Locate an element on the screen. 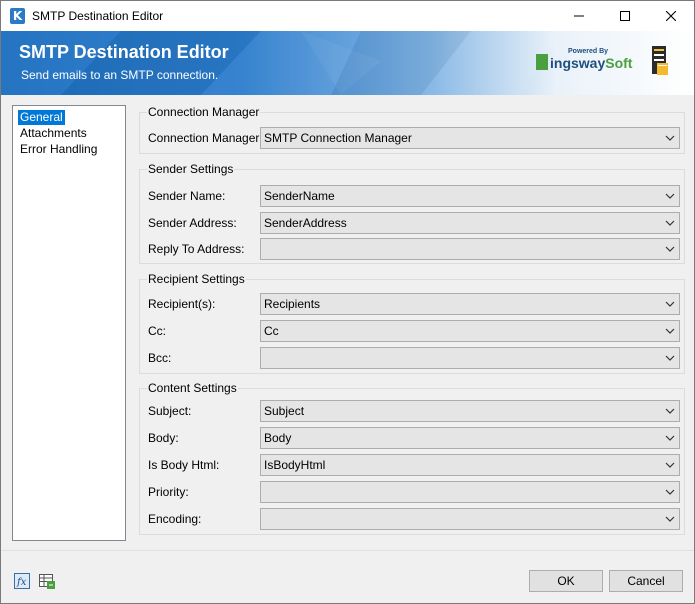 This screenshot has height=604, width=695. cc-value: Cc is located at coordinates (271, 331).